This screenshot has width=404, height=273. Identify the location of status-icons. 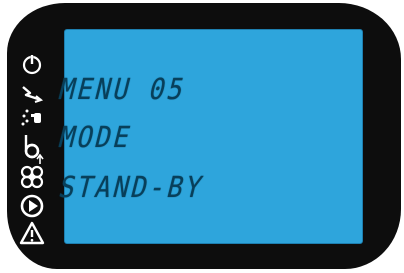
(32, 149).